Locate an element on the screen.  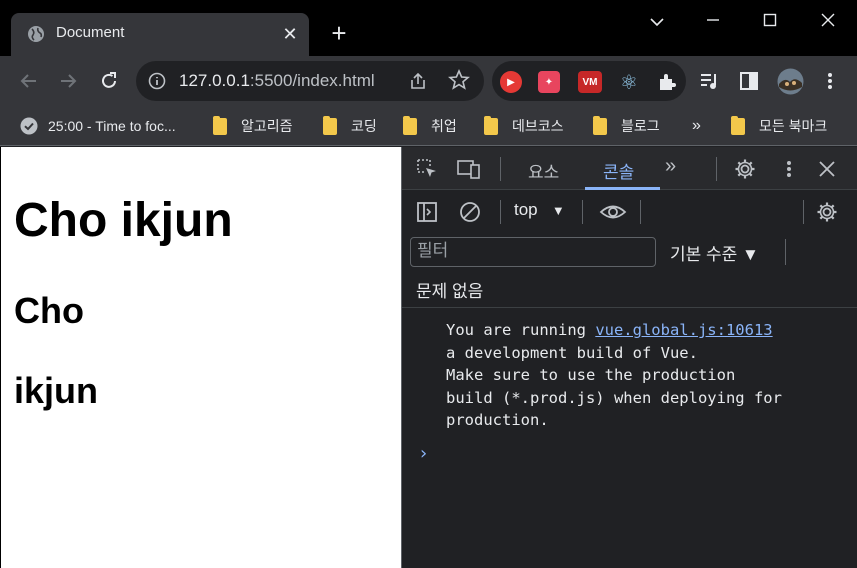
kebab-icon is located at coordinates (789, 169).